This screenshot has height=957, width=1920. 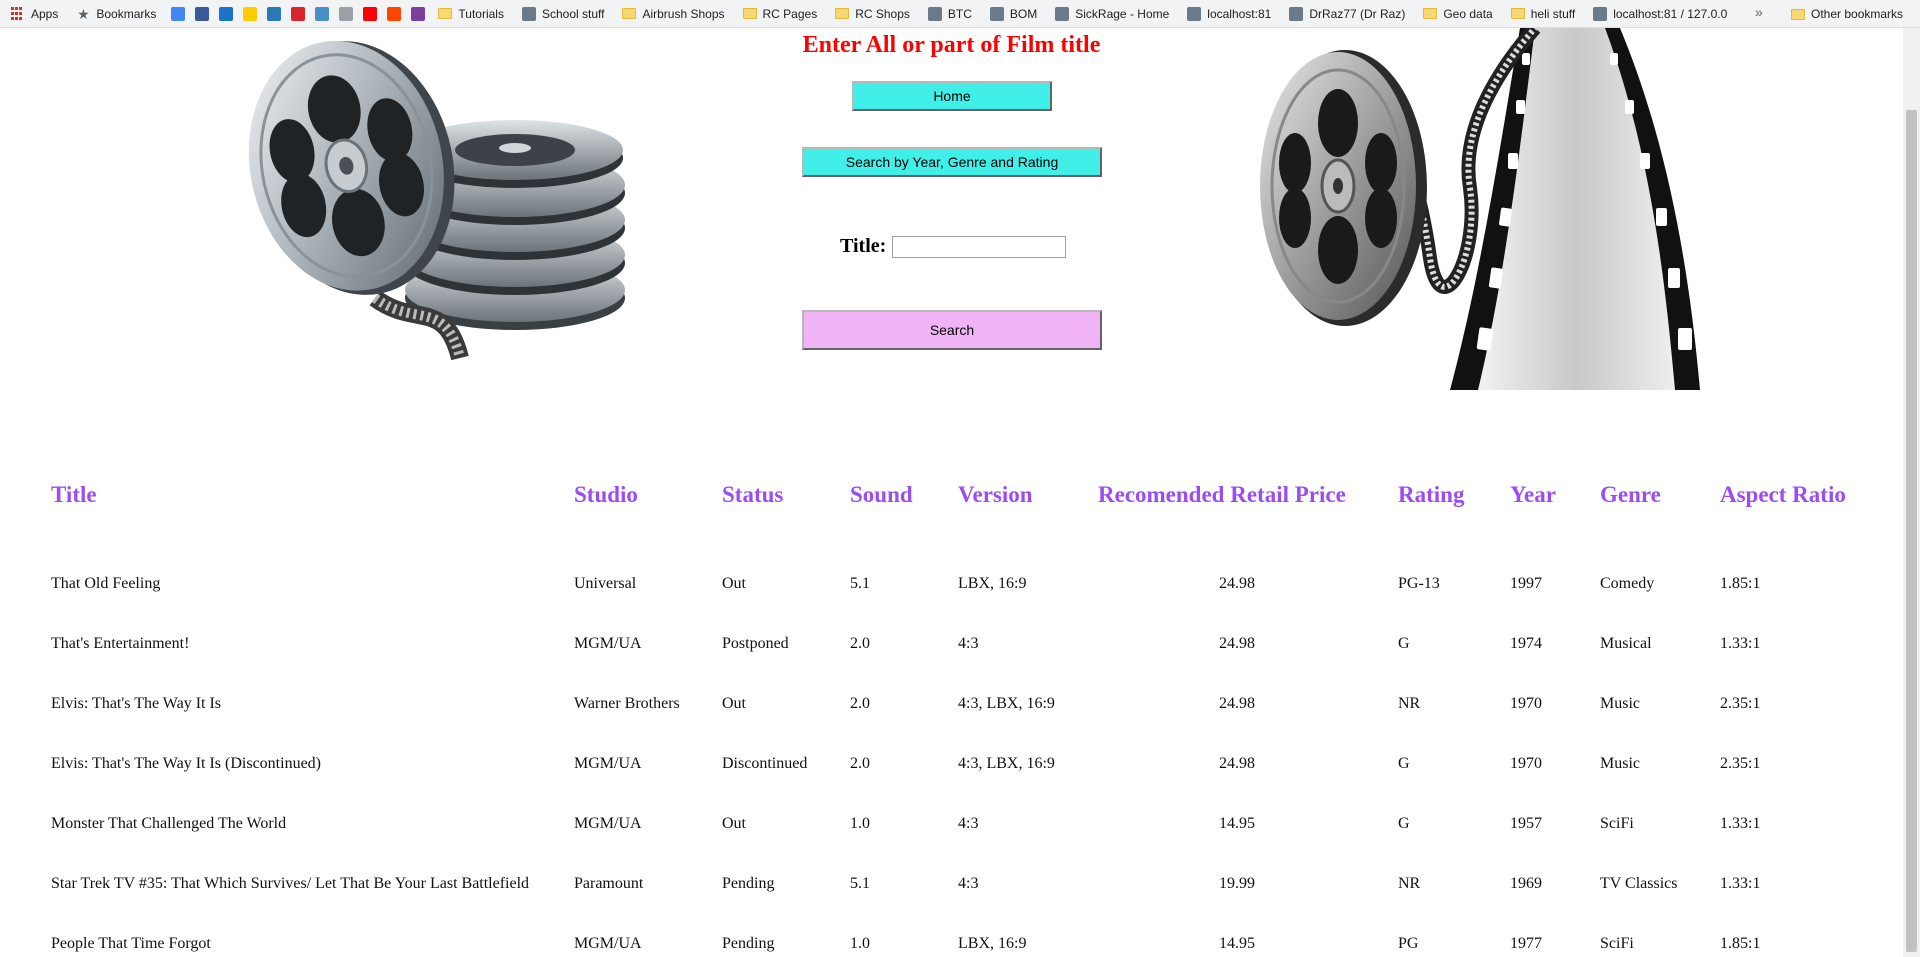 What do you see at coordinates (968, 823) in the screenshot?
I see `table-cell: 4:3` at bounding box center [968, 823].